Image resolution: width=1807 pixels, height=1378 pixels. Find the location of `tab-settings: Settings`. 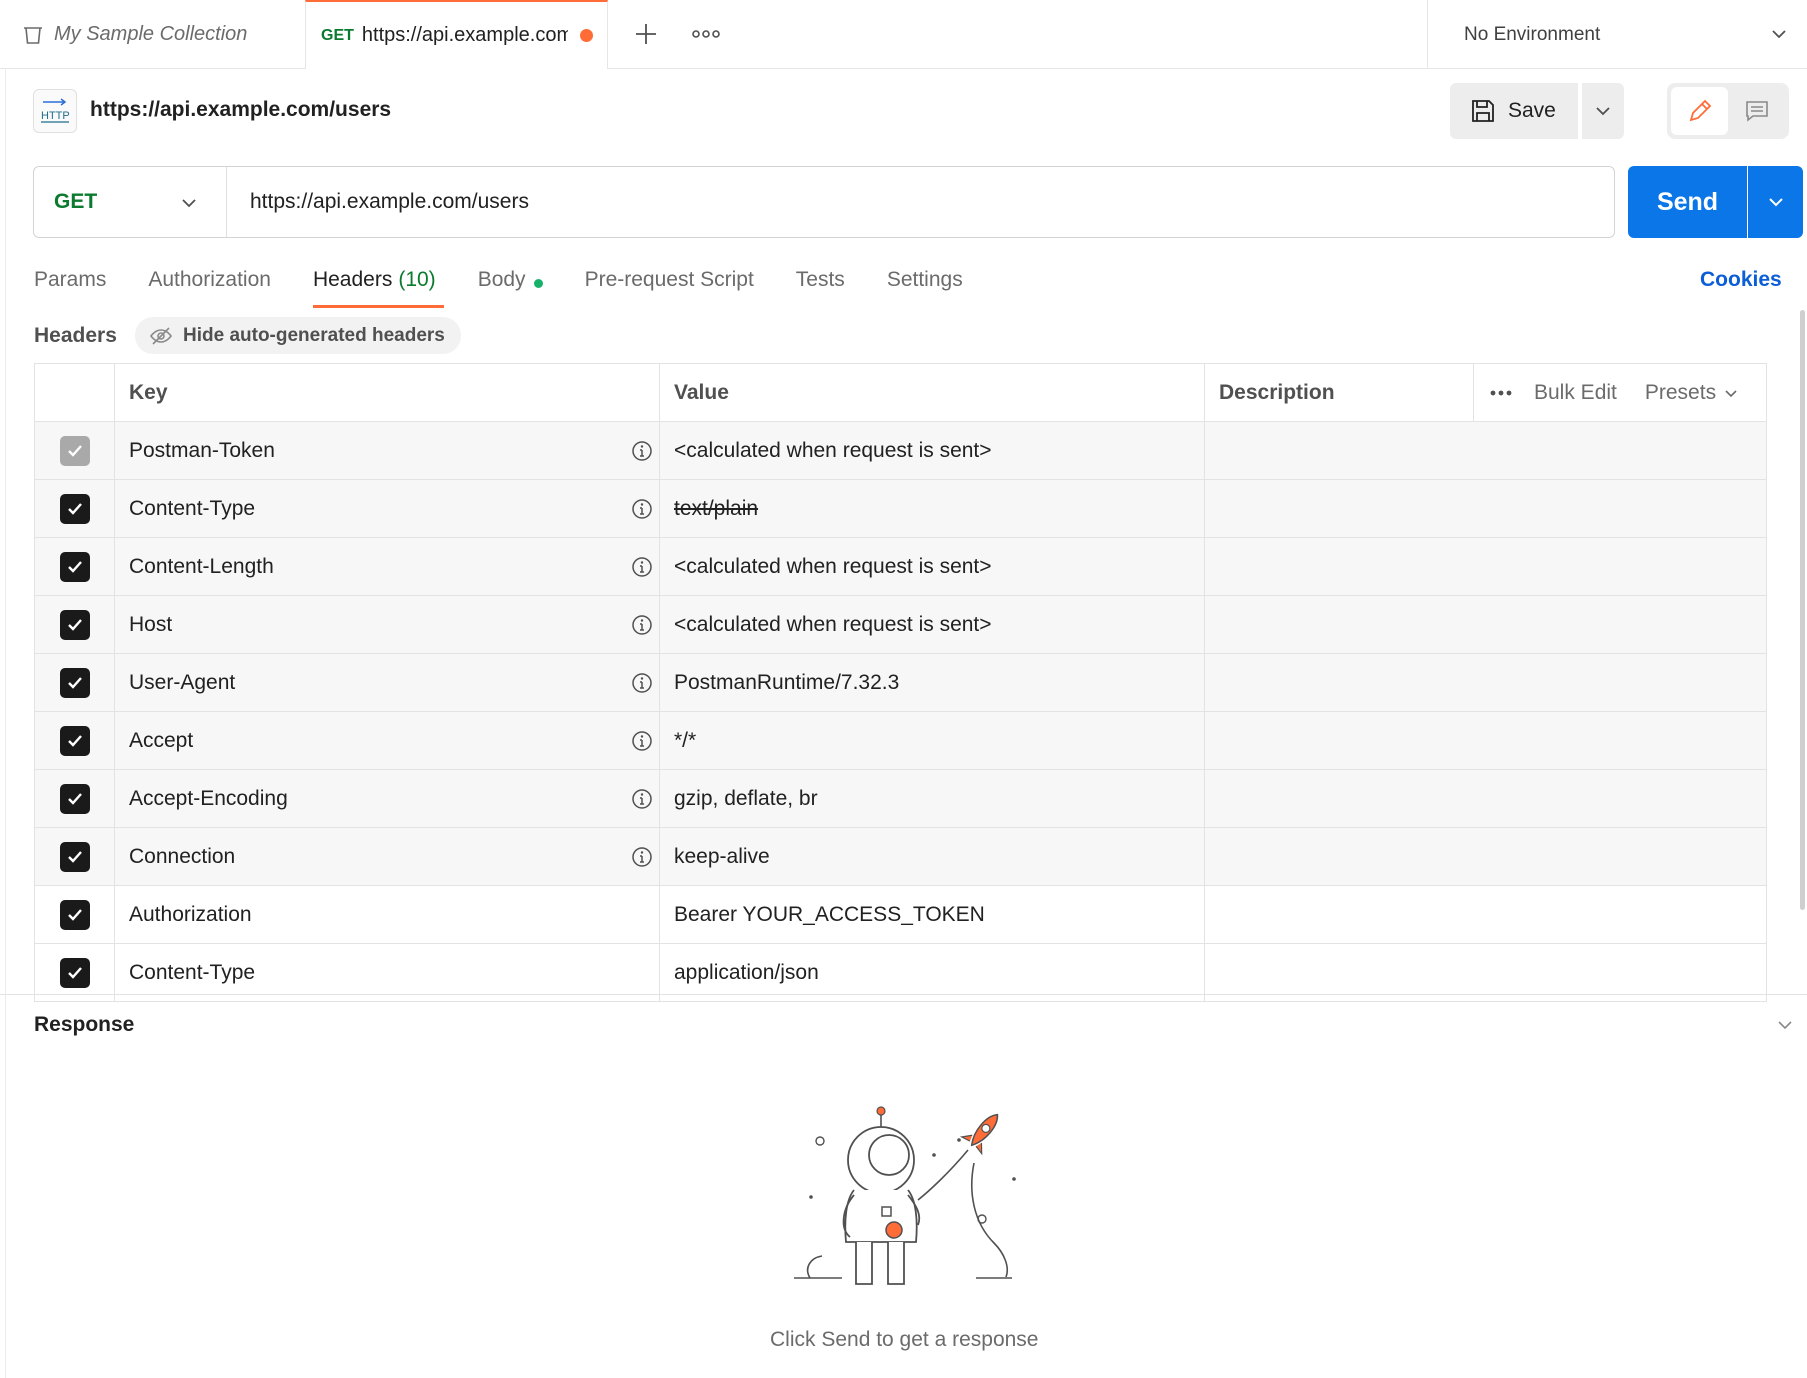

tab-settings: Settings is located at coordinates (925, 285).